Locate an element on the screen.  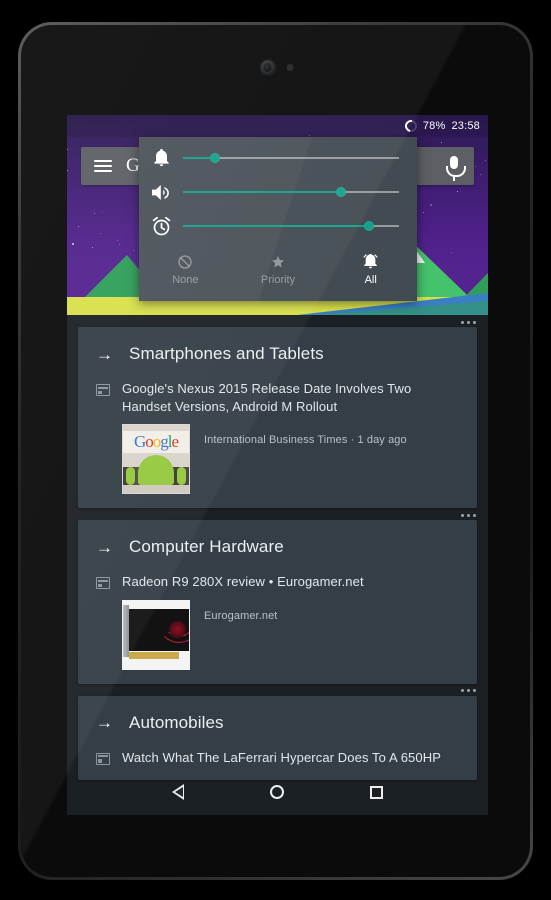
card-header: → Smartphones and Tablets is located at coordinates (277, 349).